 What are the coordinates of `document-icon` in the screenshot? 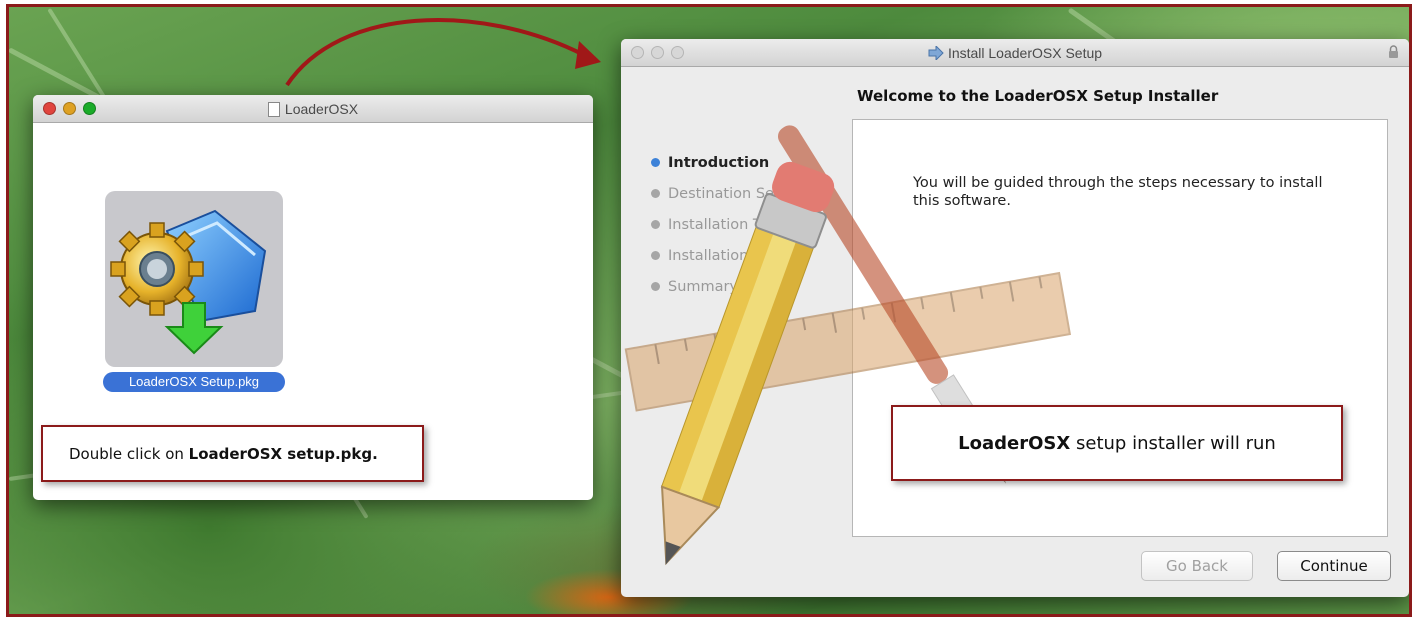 It's located at (273, 109).